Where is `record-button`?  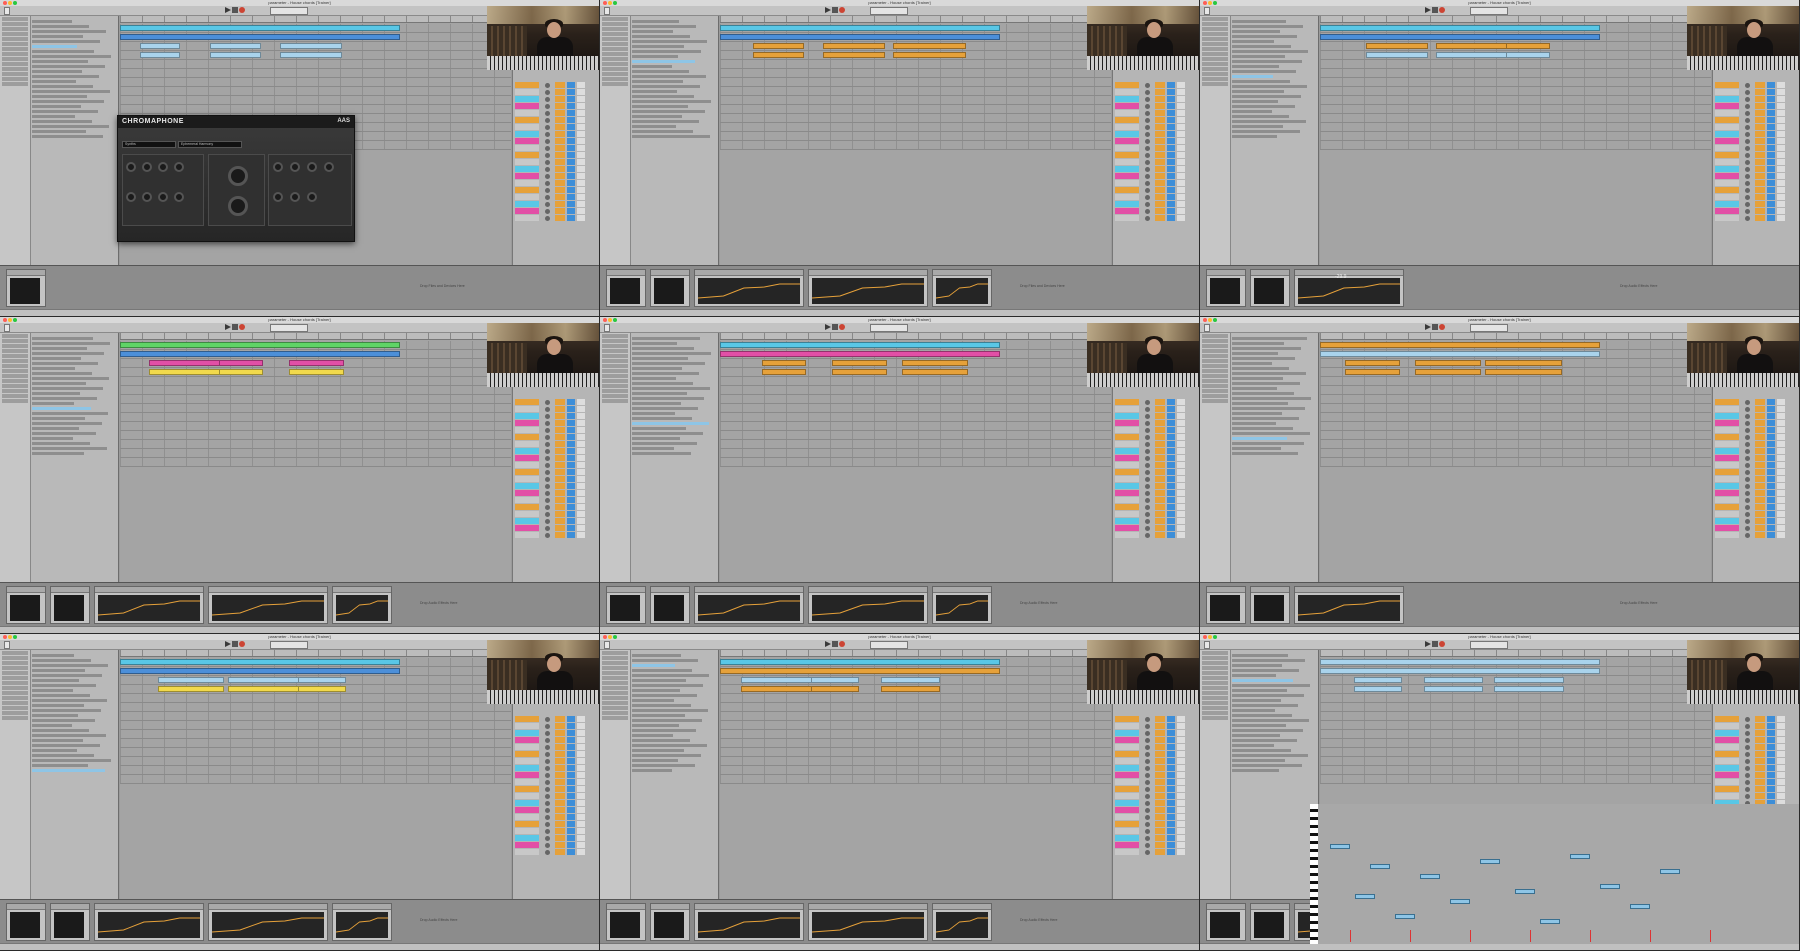
record-button is located at coordinates (242, 644).